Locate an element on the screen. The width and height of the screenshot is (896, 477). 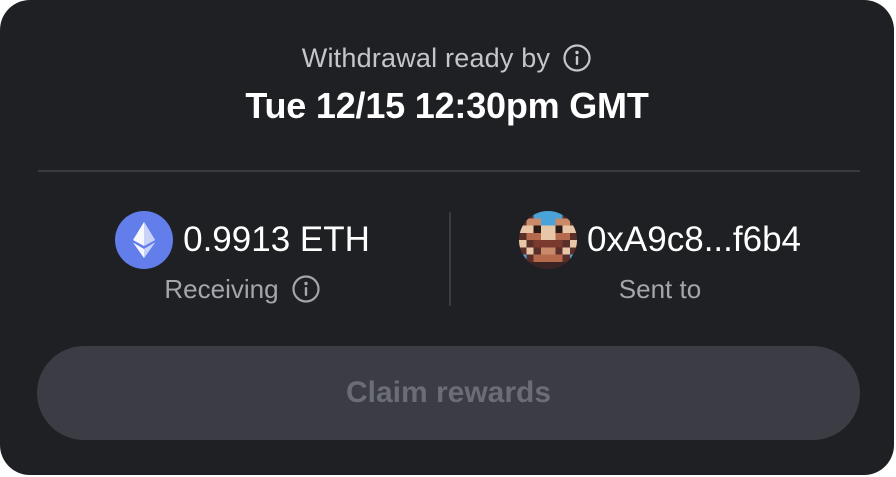
vertical-divider is located at coordinates (450, 259).